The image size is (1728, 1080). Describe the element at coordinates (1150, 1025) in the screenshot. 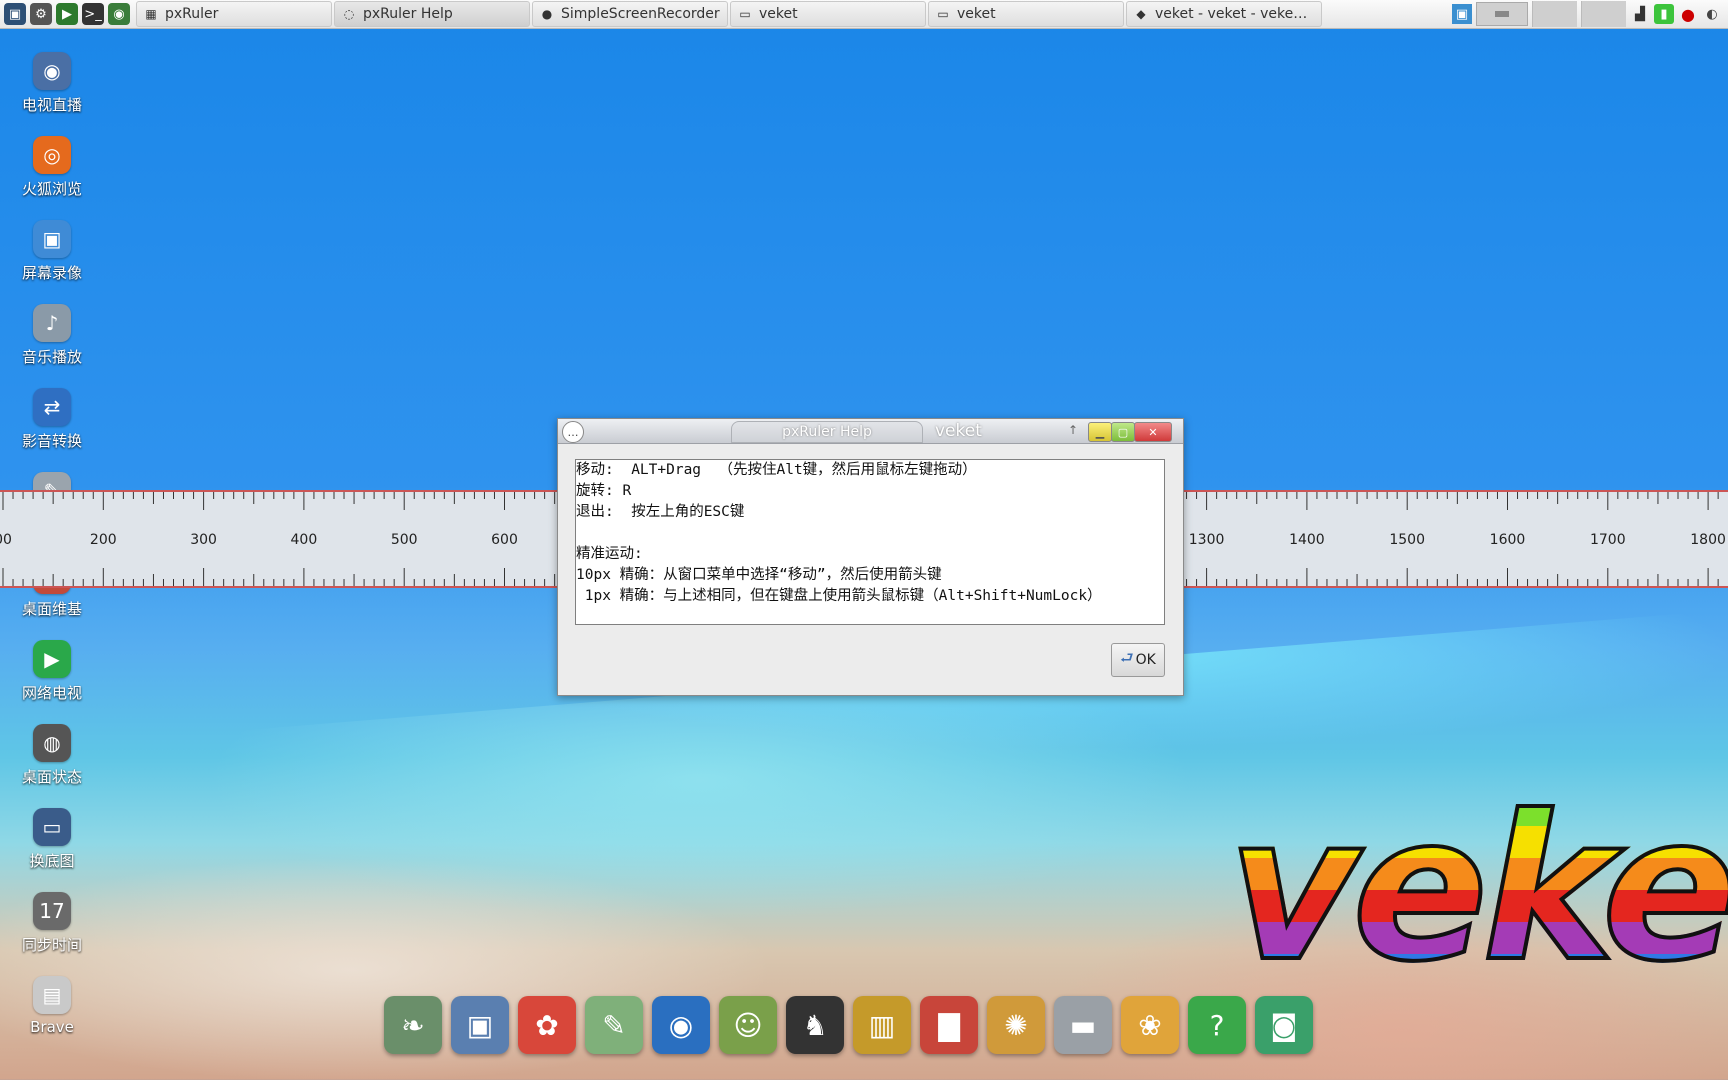

I see `photo-icon: ❀` at that location.